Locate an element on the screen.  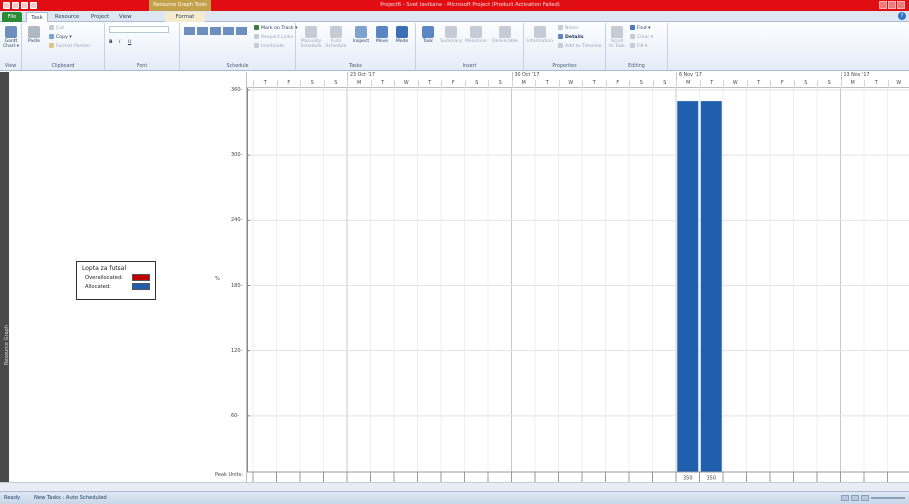
close-button is located at coordinates (901, 5).